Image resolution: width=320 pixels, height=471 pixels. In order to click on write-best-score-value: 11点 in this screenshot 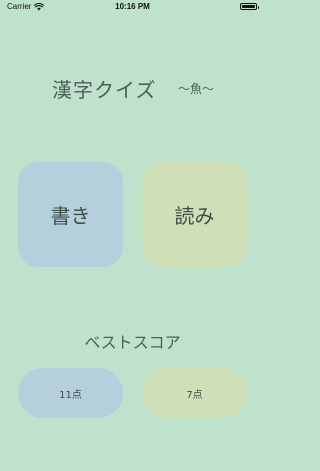, I will do `click(70, 395)`.